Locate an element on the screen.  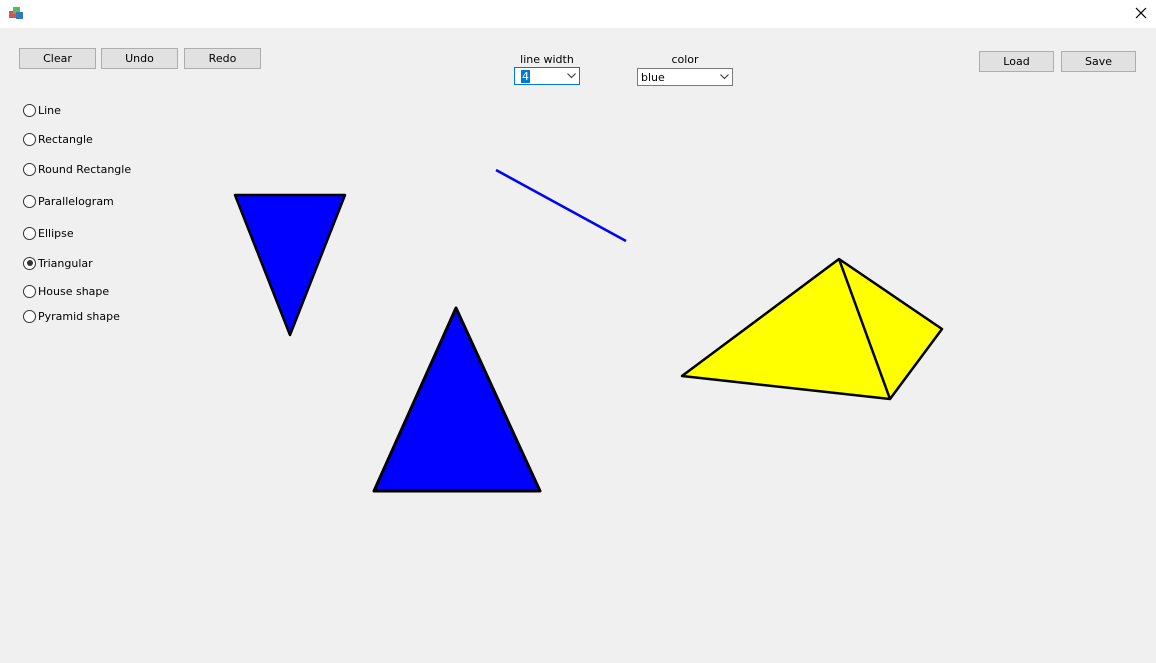
drawn-line is located at coordinates (561, 205).